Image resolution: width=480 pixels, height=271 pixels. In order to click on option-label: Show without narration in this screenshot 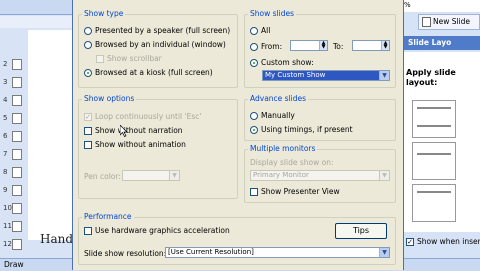, I will do `click(139, 130)`.